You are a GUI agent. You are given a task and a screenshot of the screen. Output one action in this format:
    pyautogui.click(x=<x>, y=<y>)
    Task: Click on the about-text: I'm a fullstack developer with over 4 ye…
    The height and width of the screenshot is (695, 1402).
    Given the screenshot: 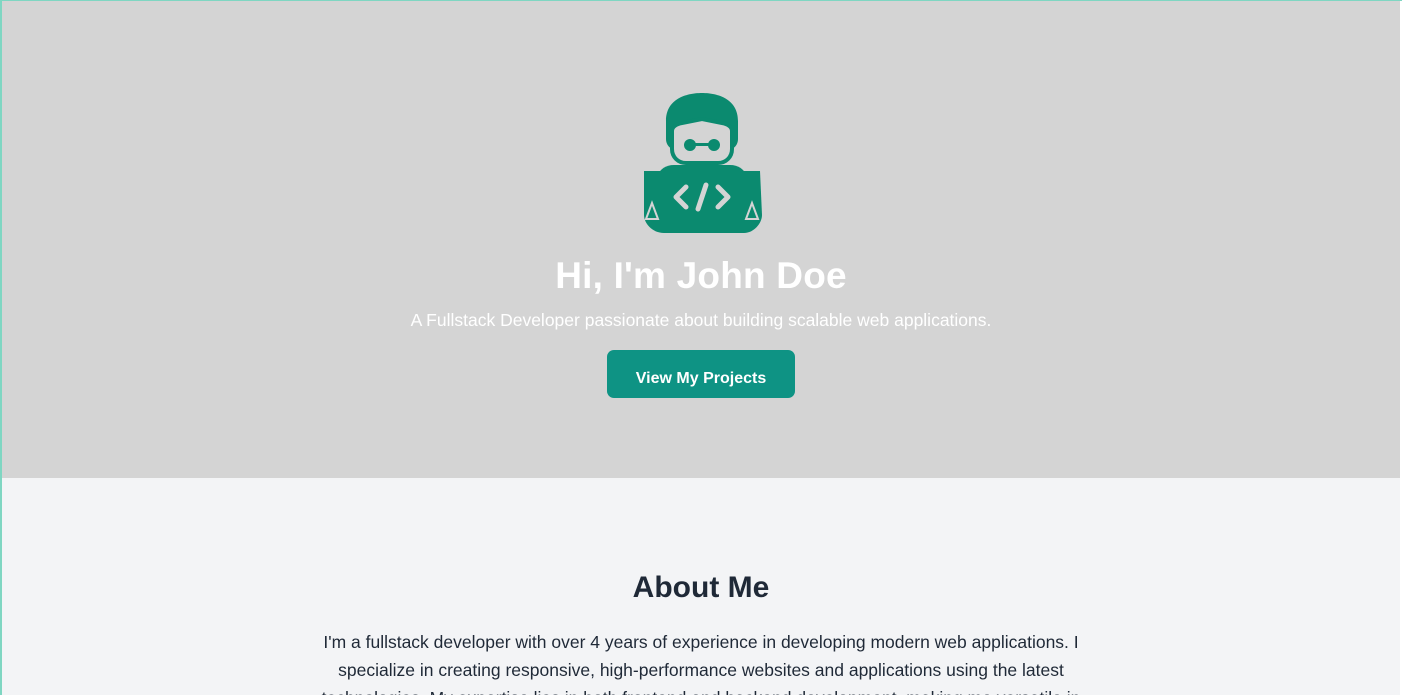 What is the action you would take?
    pyautogui.click(x=701, y=663)
    